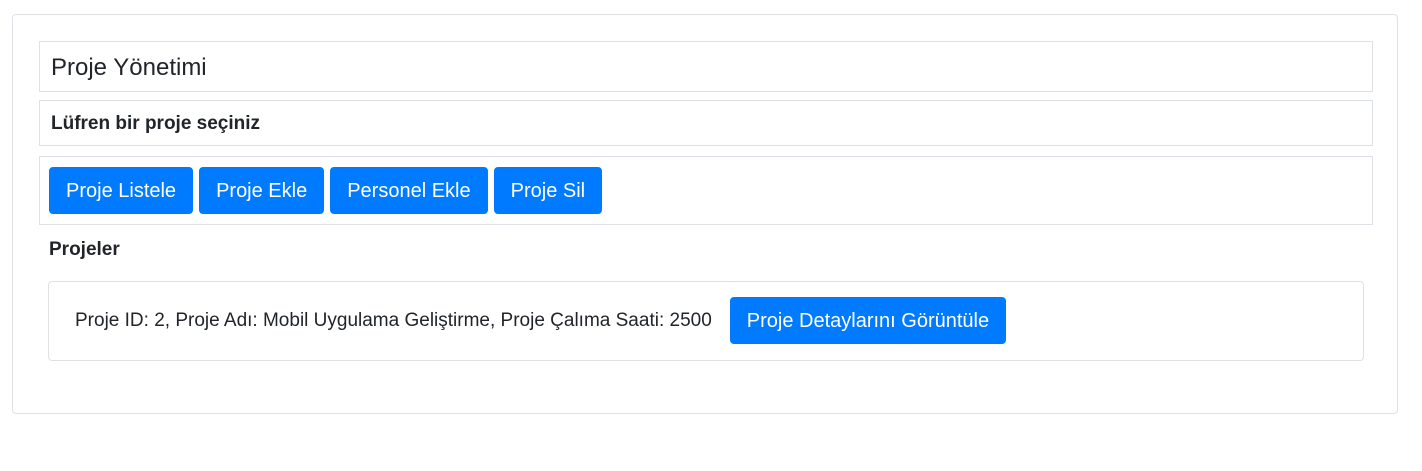 The image size is (1422, 471). Describe the element at coordinates (706, 123) in the screenshot. I see `prompt-box: Lüfren bir proje seçiniz` at that location.